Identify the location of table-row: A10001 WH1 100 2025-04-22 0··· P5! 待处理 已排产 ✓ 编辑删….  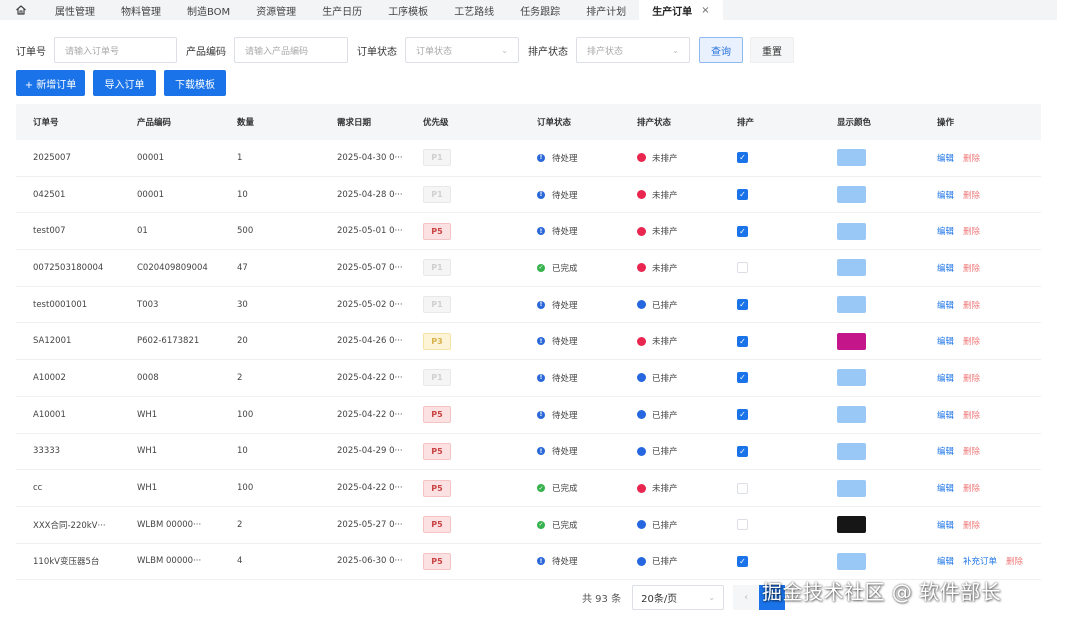
(528, 415).